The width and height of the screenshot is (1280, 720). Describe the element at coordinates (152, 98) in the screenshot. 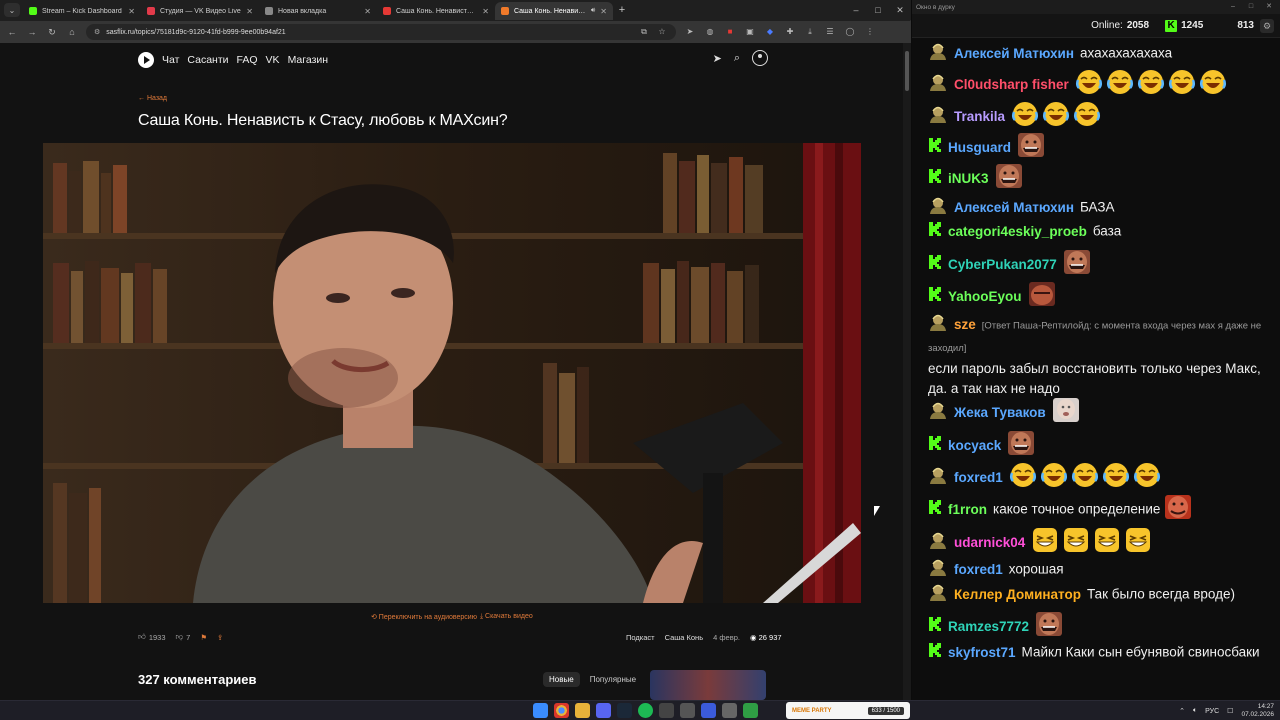

I see `back-link: ← Назад` at that location.